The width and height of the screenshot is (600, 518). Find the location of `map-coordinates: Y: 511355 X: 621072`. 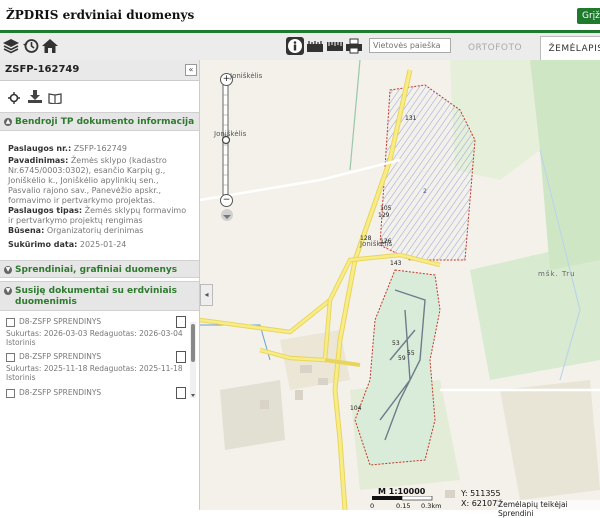

map-coordinates: Y: 511355 X: 621072 is located at coordinates (481, 499).